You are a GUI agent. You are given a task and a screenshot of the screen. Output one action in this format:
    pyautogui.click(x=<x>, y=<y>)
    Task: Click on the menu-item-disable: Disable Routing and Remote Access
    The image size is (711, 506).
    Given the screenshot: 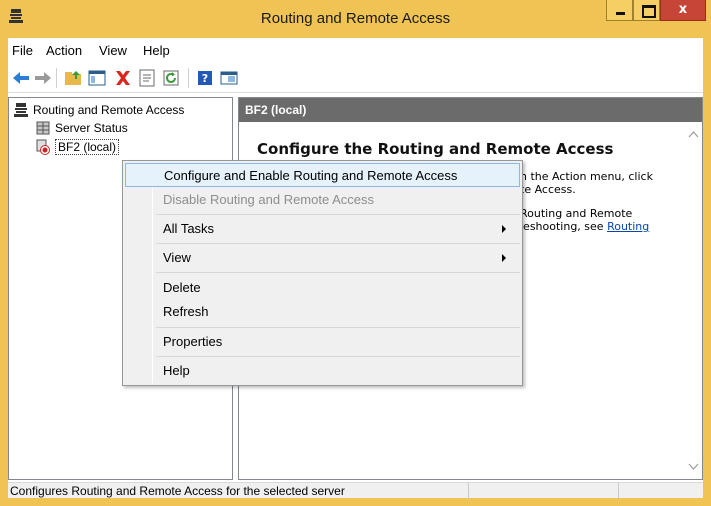 What is the action you would take?
    pyautogui.click(x=322, y=200)
    